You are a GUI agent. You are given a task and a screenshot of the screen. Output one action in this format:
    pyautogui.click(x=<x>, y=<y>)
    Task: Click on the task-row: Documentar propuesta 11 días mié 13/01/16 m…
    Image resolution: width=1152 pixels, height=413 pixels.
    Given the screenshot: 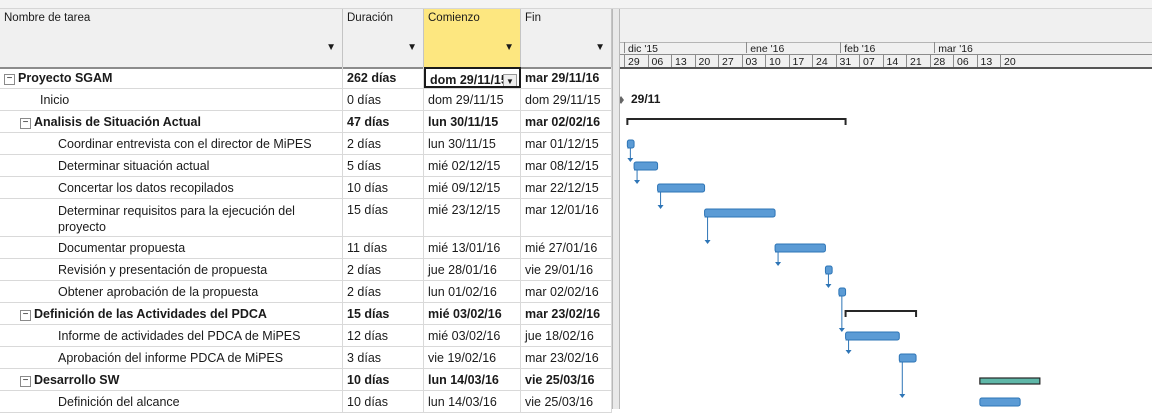 What is the action you would take?
    pyautogui.click(x=306, y=248)
    